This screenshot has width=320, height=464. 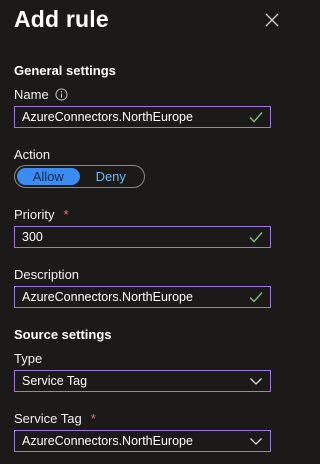 I want to click on panel-title: Add rule, so click(x=61, y=19).